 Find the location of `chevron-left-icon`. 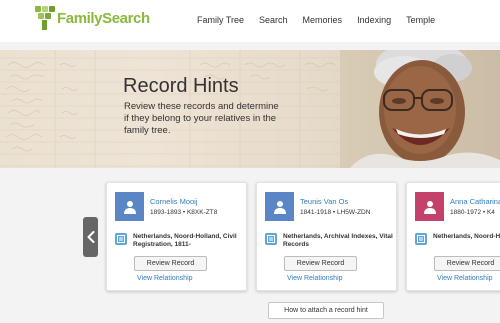

chevron-left-icon is located at coordinates (90, 237).